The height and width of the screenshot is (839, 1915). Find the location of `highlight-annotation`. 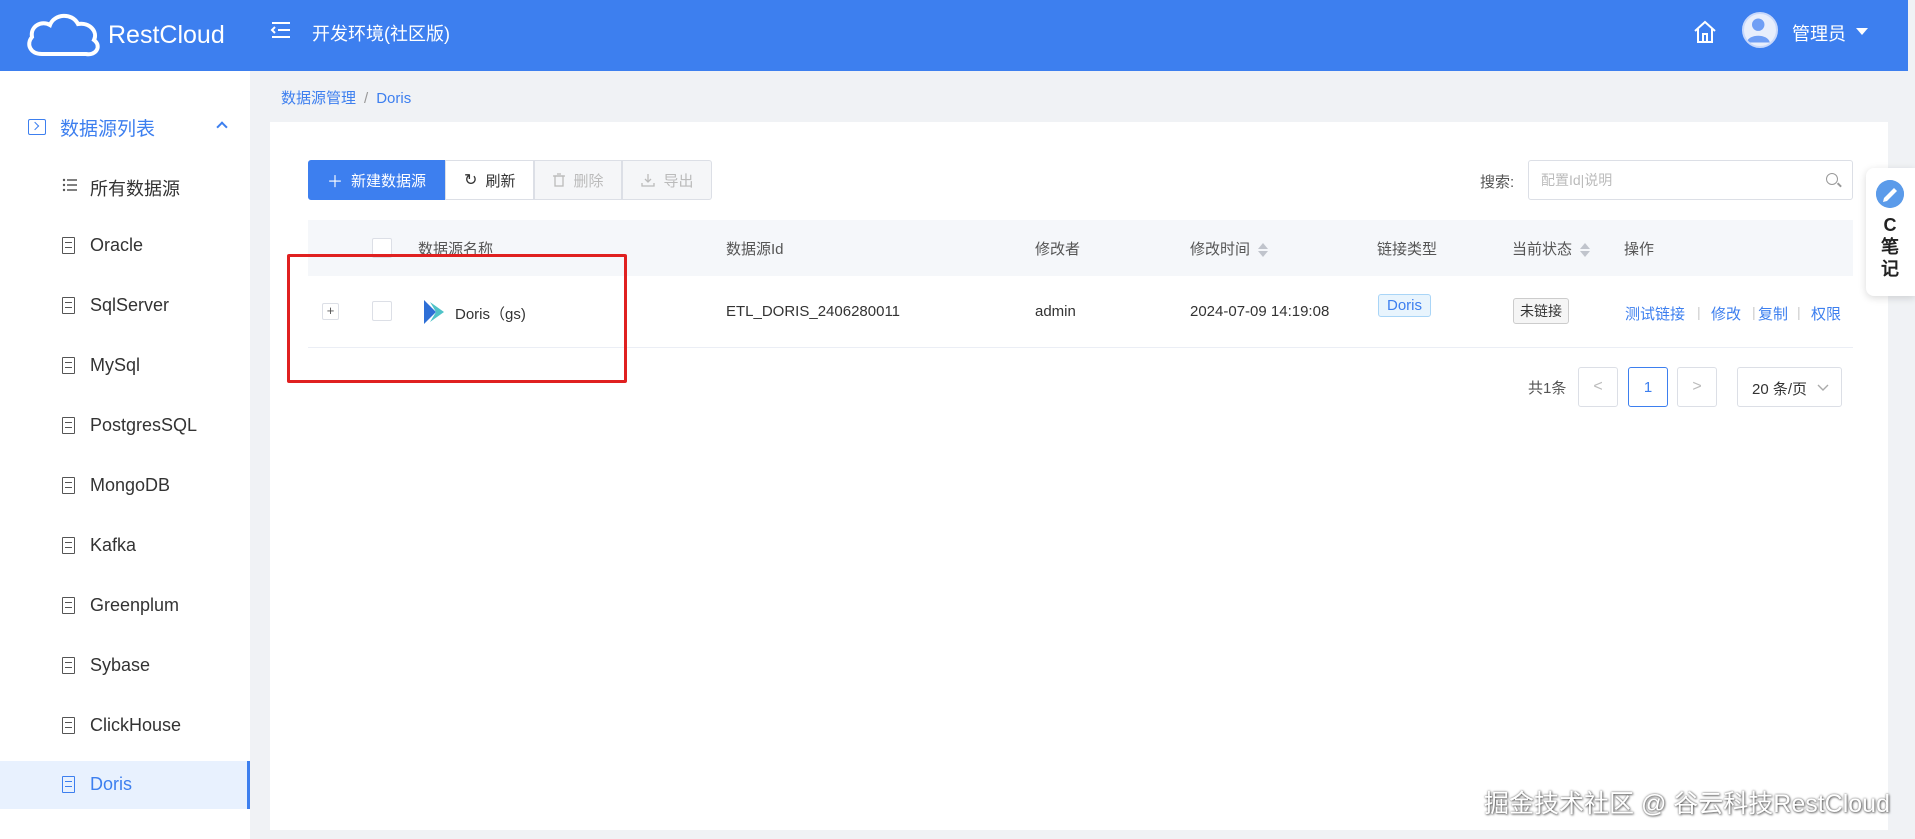

highlight-annotation is located at coordinates (457, 318).